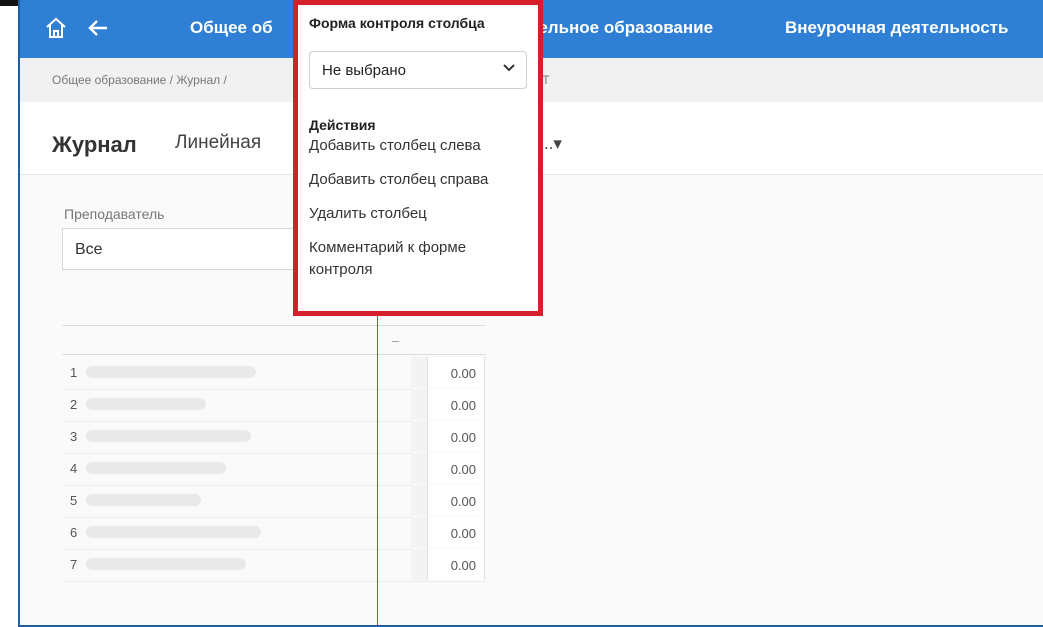  Describe the element at coordinates (274, 533) in the screenshot. I see `table-row: 6 0.00` at that location.